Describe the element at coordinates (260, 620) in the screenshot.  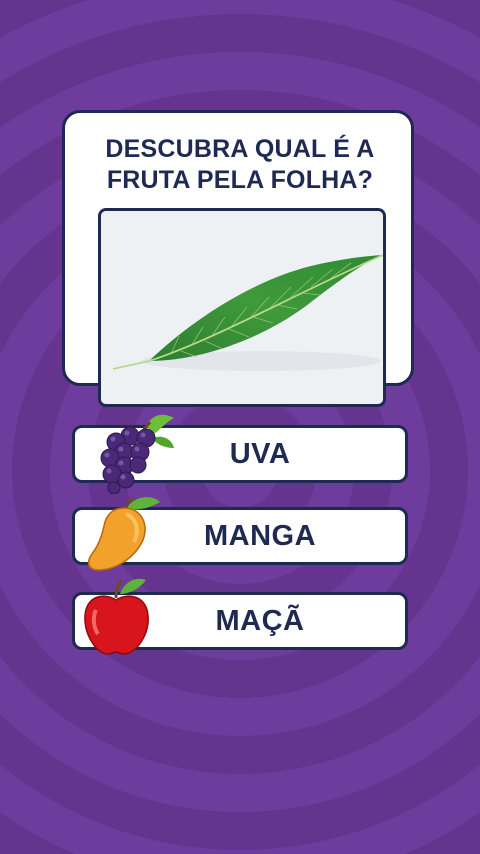
I see `answer-label: MAÇÃ` at that location.